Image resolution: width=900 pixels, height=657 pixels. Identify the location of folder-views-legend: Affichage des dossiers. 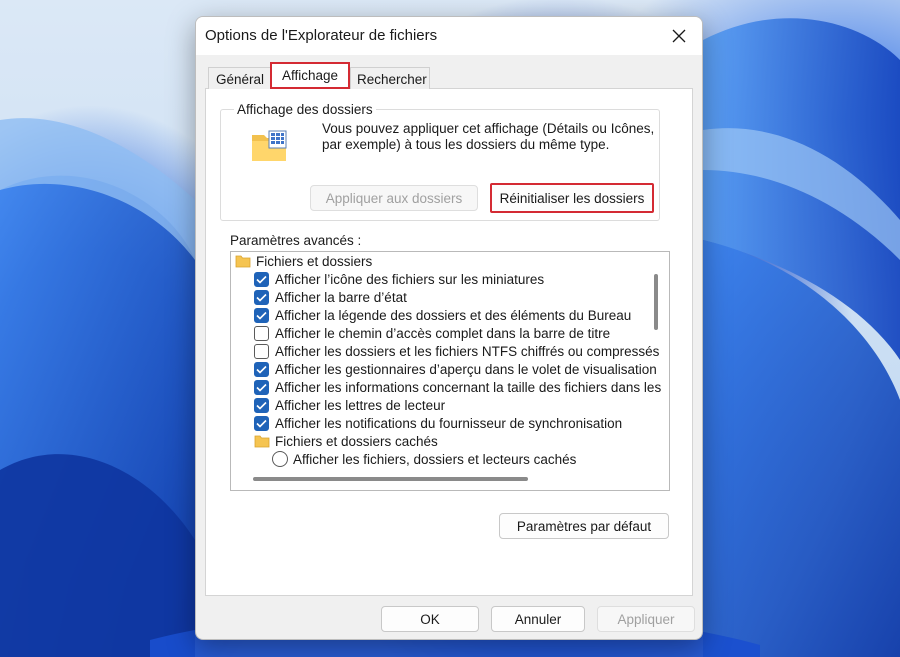
(305, 109).